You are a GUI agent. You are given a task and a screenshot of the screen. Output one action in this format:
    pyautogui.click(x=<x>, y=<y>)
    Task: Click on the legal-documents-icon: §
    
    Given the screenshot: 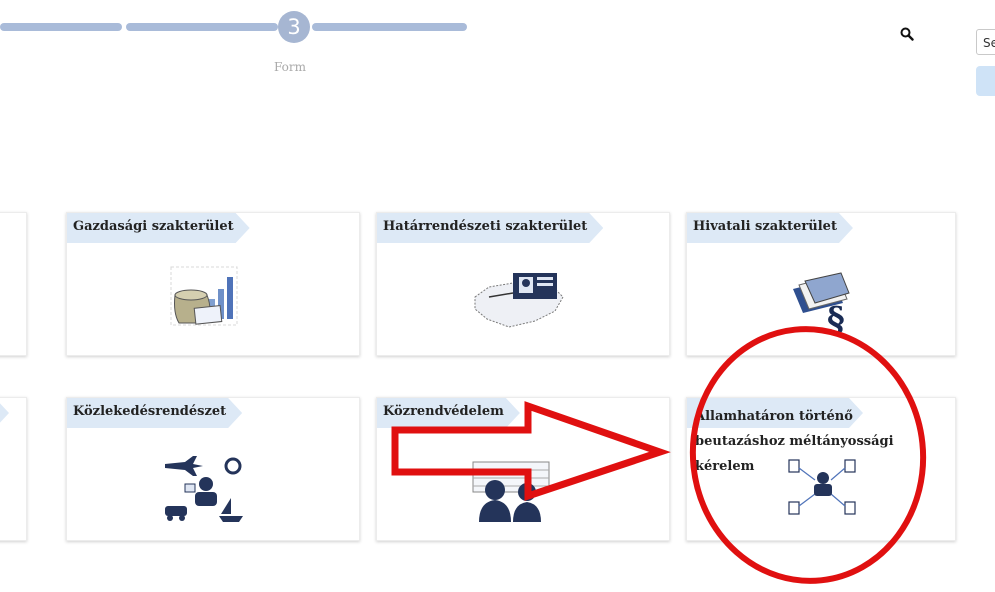 What is the action you would take?
    pyautogui.click(x=821, y=303)
    